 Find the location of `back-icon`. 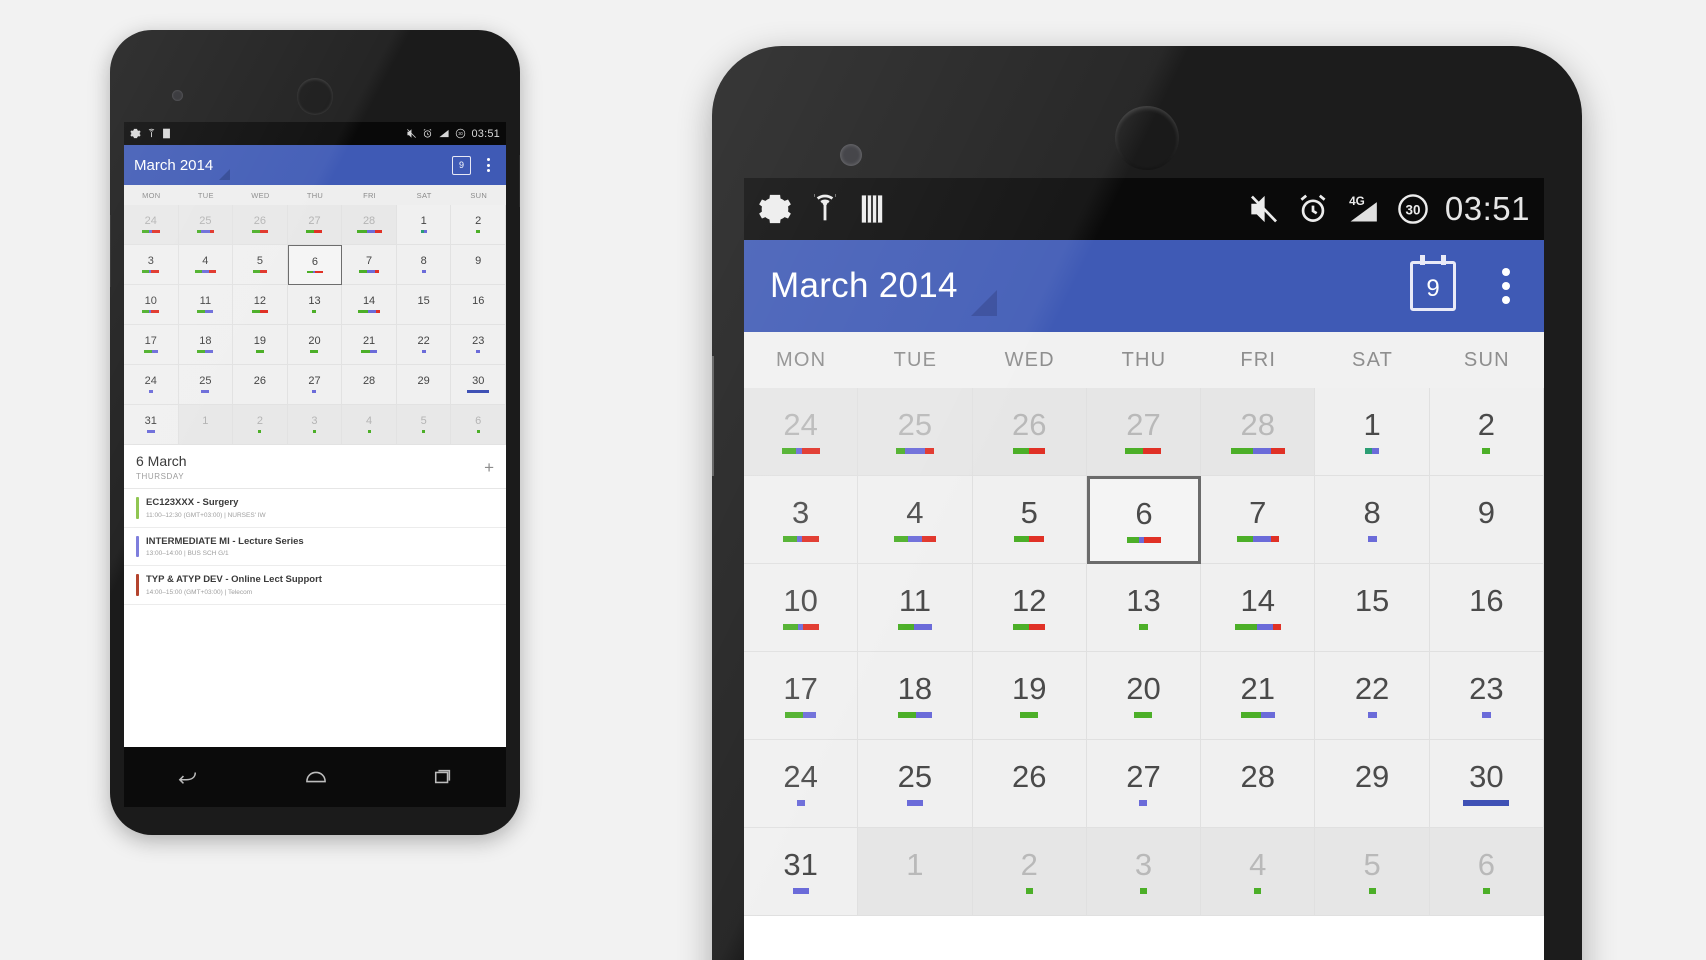

back-icon is located at coordinates (188, 777).